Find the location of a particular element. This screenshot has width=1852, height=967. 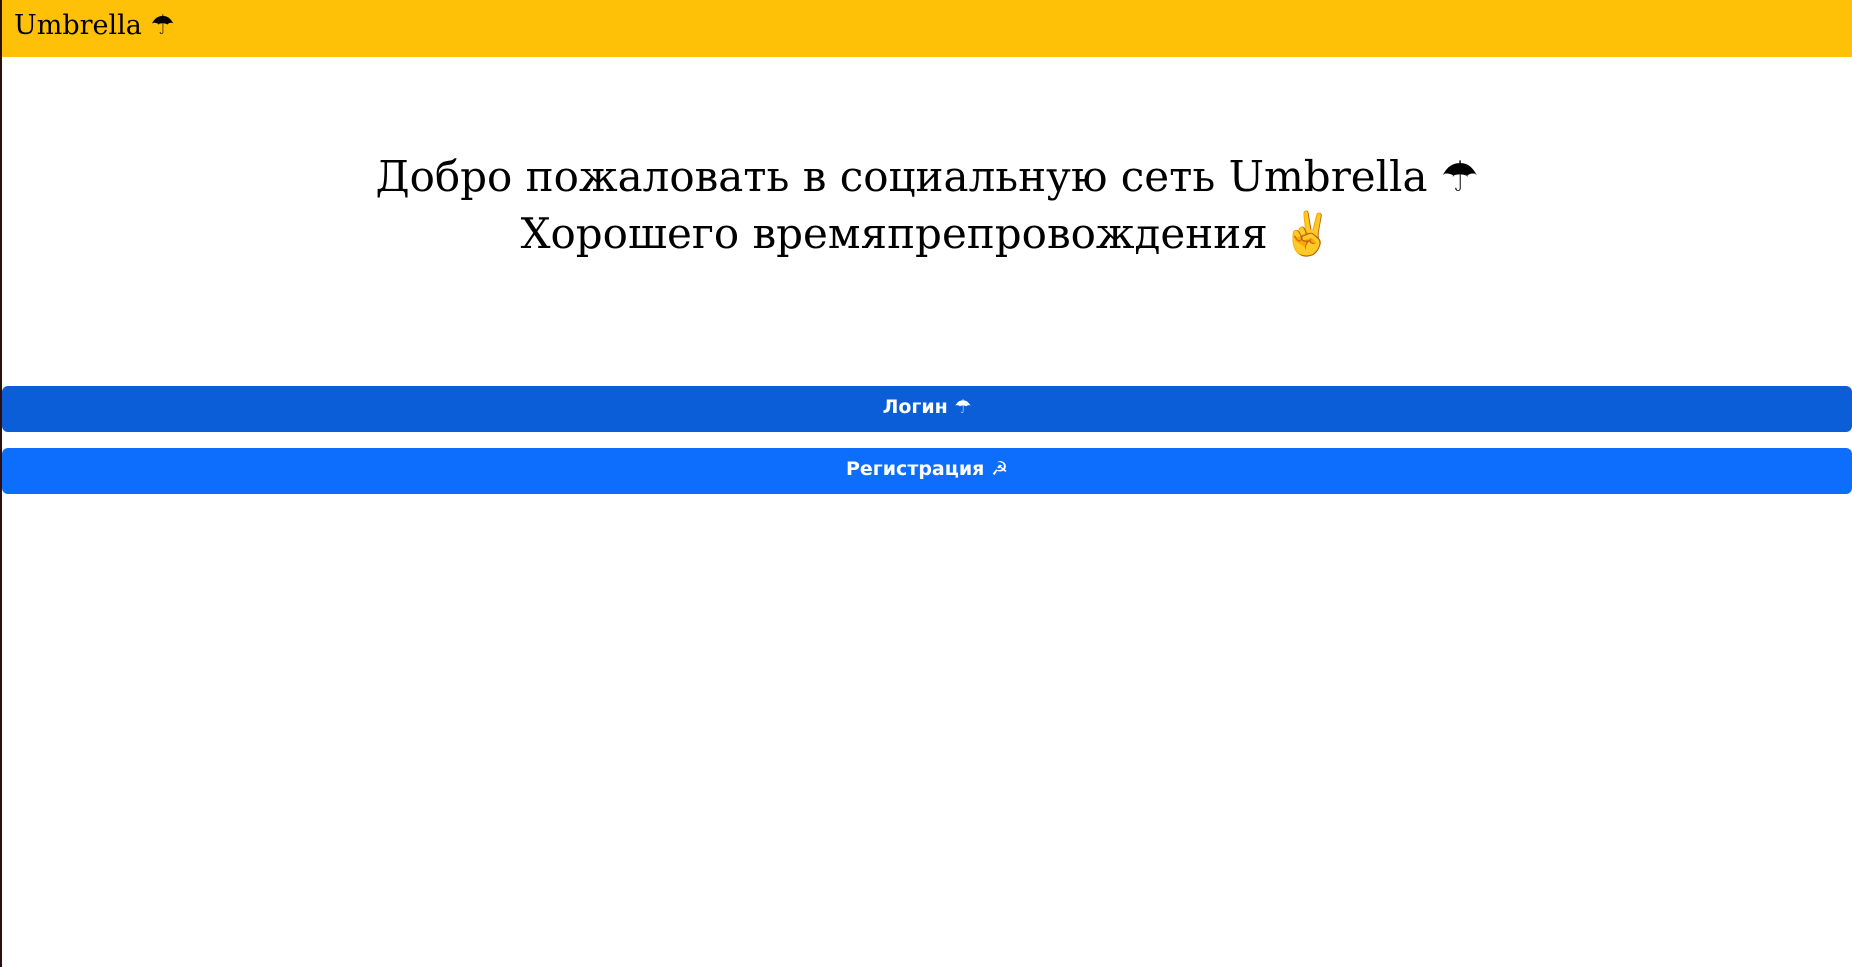

welcome-subheading: Хорошего времяпрепровождения ✌ is located at coordinates (927, 233).